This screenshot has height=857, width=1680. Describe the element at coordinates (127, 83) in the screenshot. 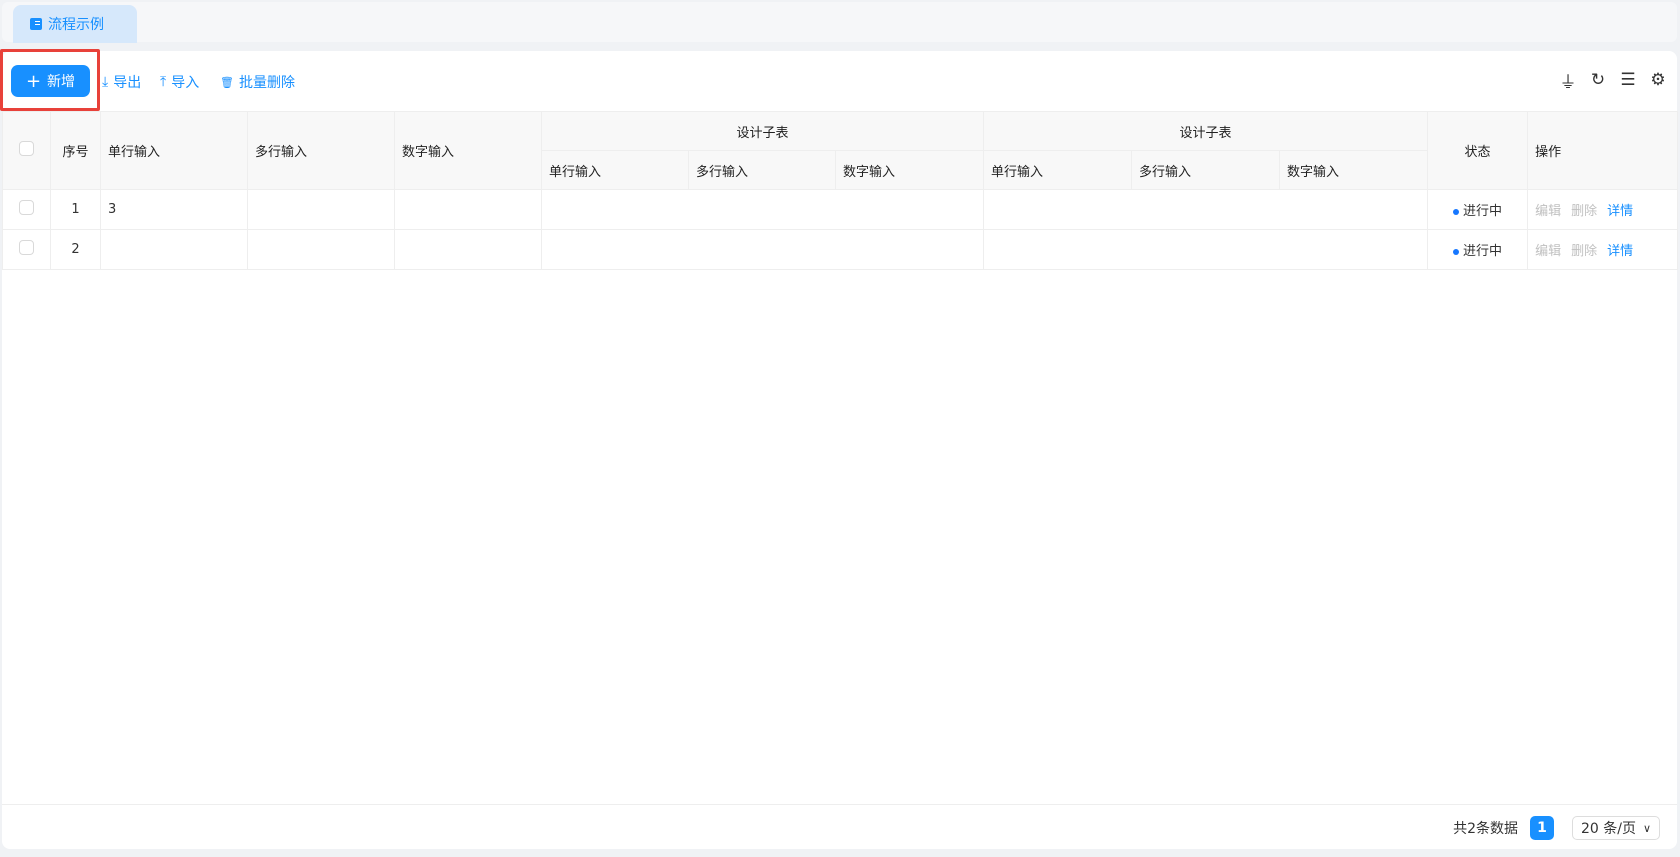

I see `export-label: 导出` at that location.